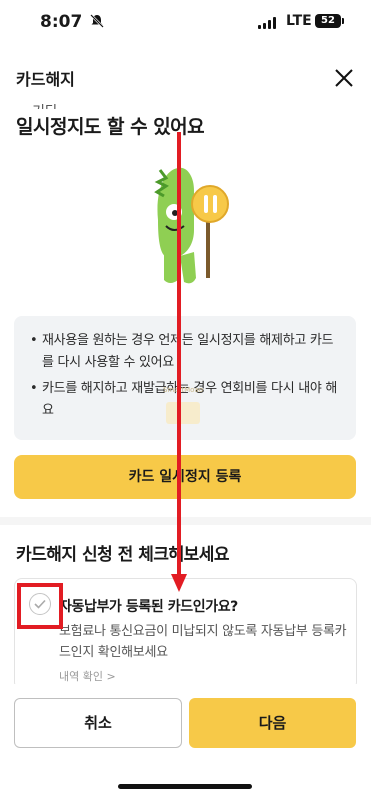 Image resolution: width=371 pixels, height=800 pixels. What do you see at coordinates (343, 21) in the screenshot?
I see `battery-tip` at bounding box center [343, 21].